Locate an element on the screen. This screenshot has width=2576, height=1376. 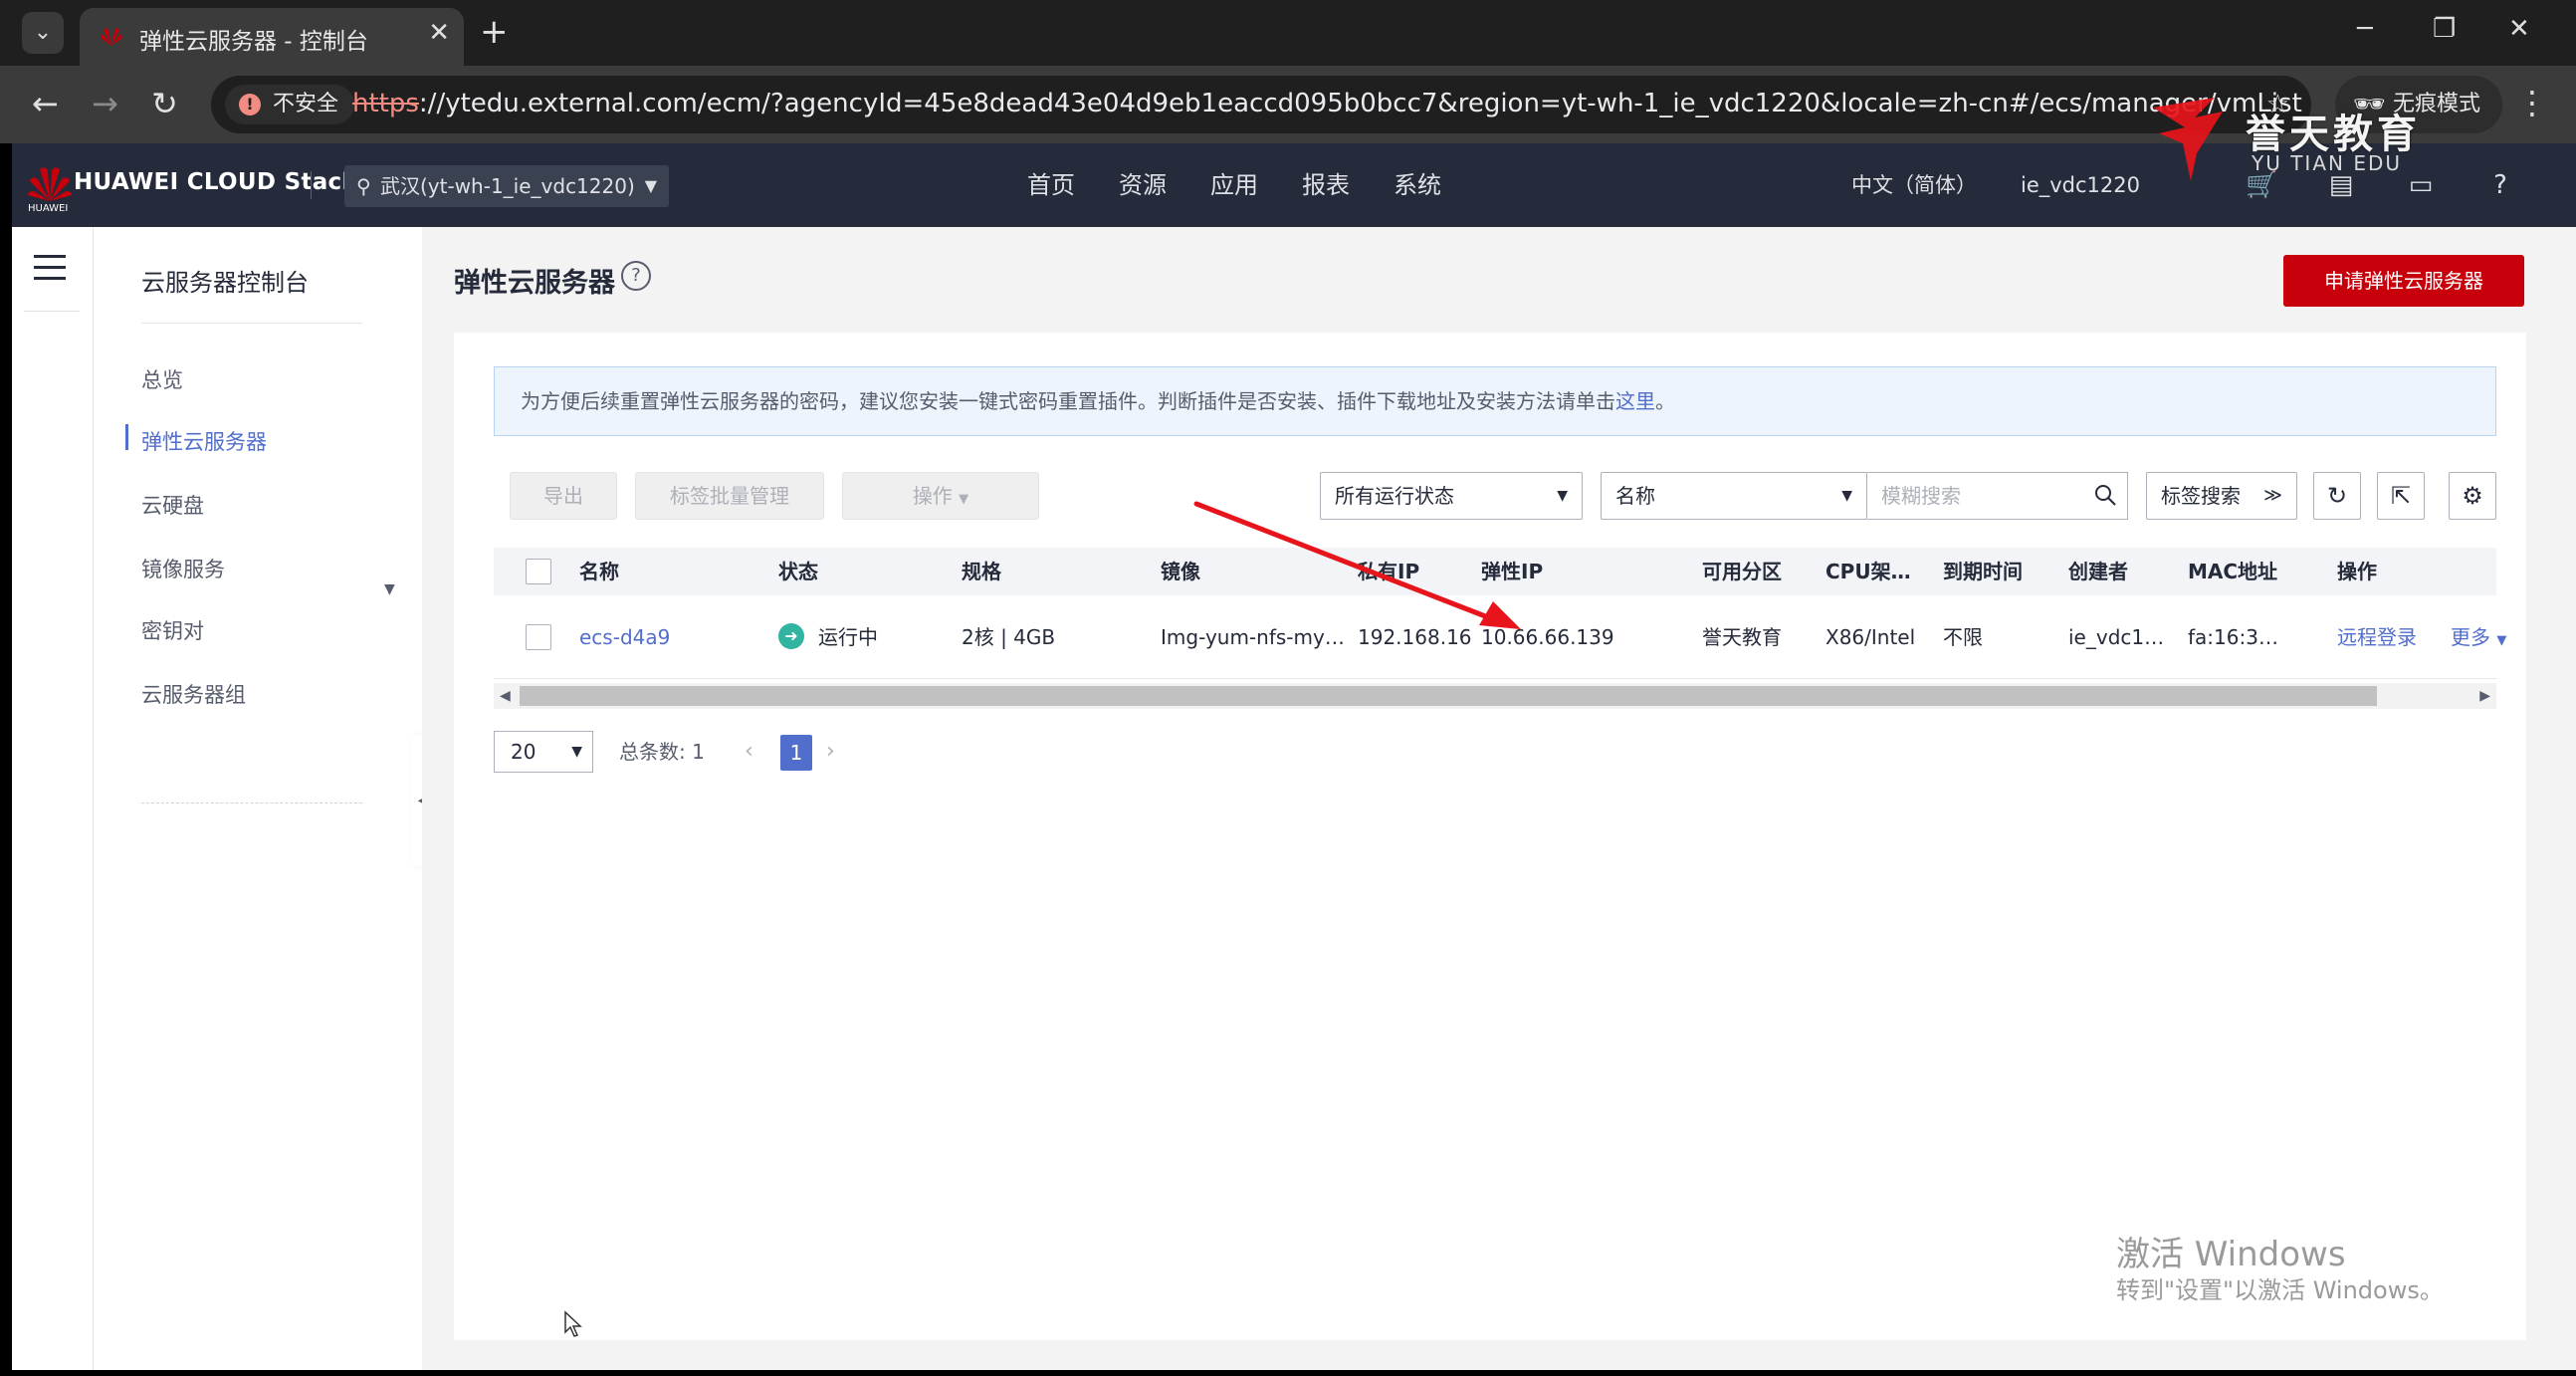
notice-link: 这里 is located at coordinates (1635, 401).